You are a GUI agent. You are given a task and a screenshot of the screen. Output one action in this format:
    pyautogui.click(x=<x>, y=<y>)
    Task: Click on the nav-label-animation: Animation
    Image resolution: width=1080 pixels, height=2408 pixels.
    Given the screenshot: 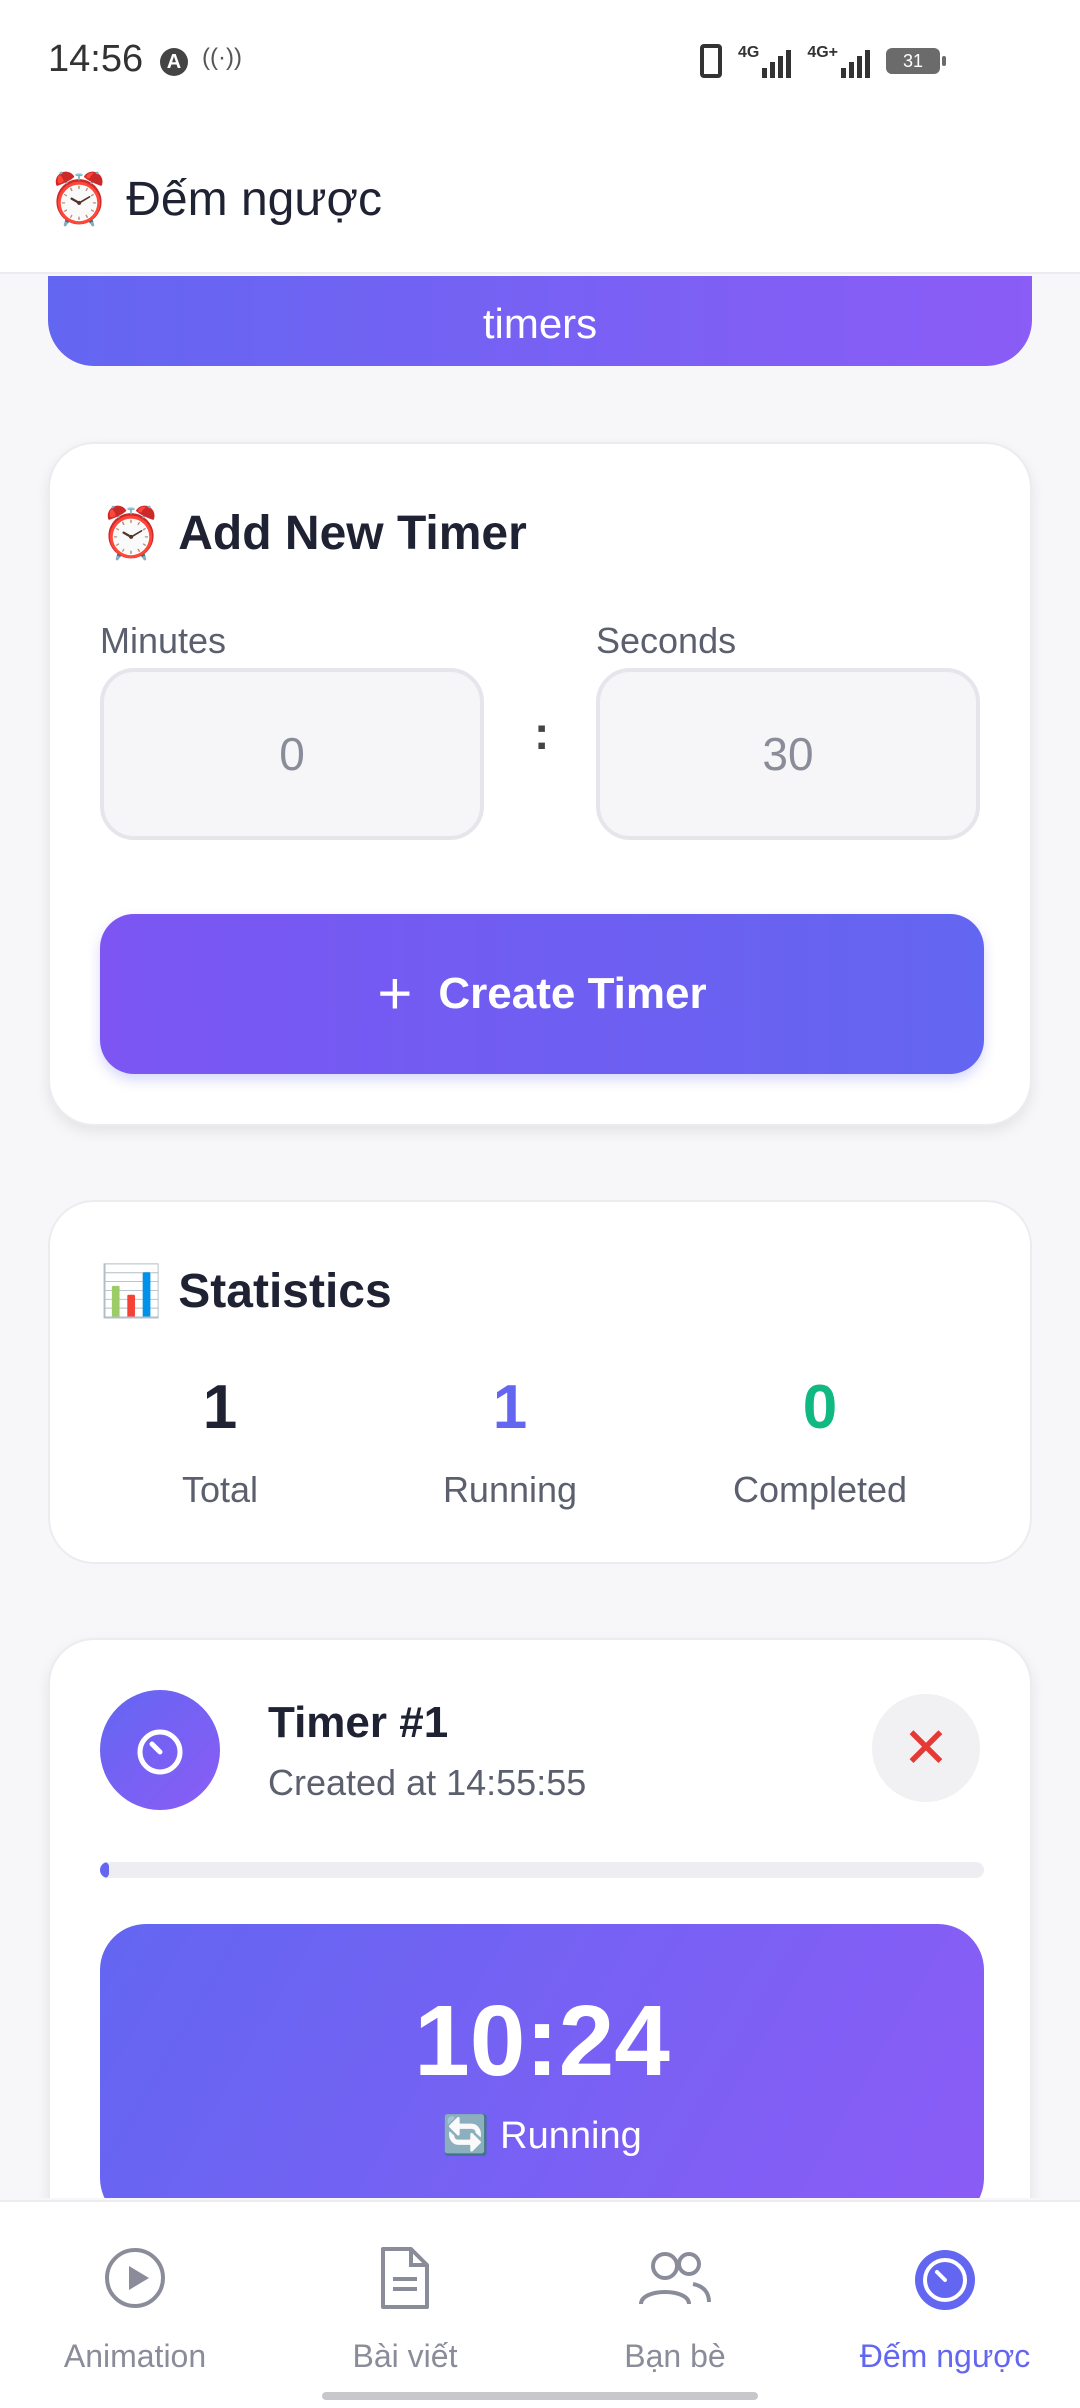 What is the action you would take?
    pyautogui.click(x=135, y=2356)
    